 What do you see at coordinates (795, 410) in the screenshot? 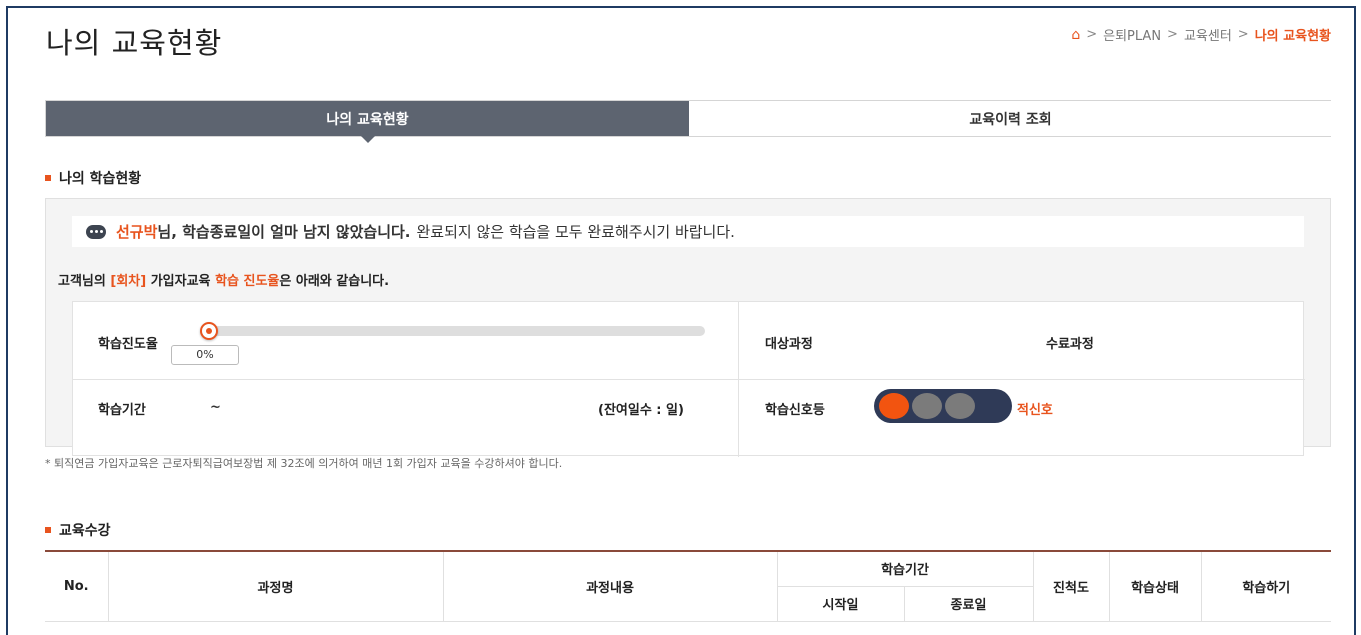
I see `signal-label: 학습신호등` at bounding box center [795, 410].